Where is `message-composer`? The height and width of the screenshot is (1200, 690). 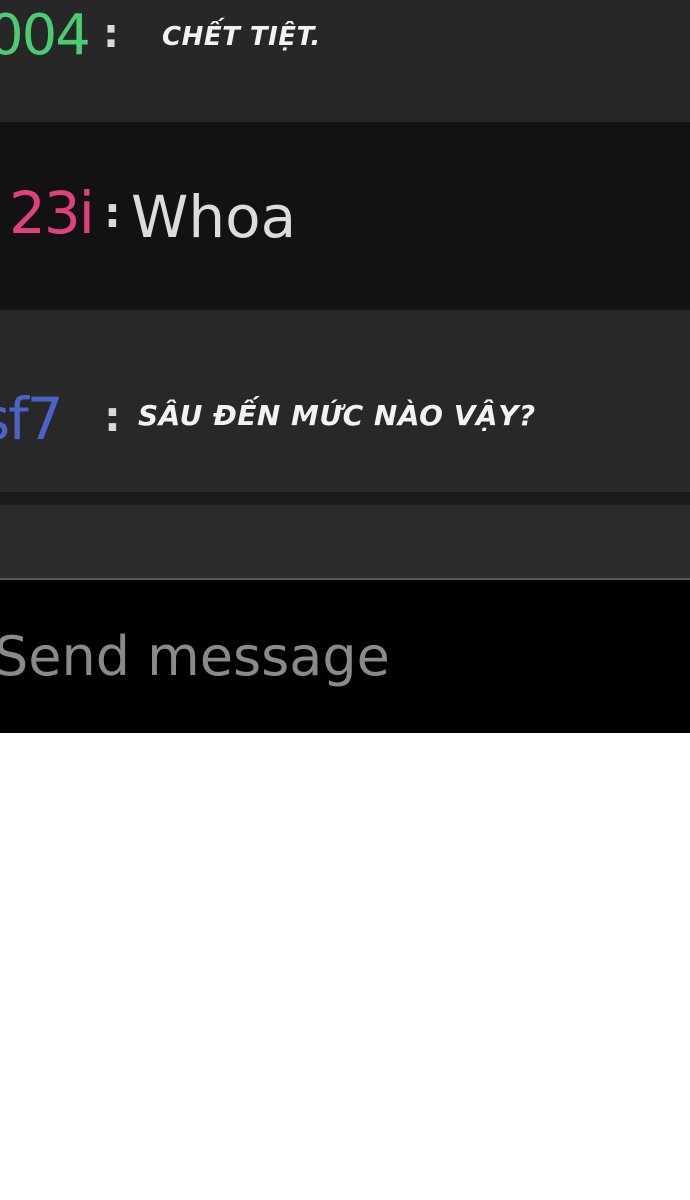
message-composer is located at coordinates (345, 656).